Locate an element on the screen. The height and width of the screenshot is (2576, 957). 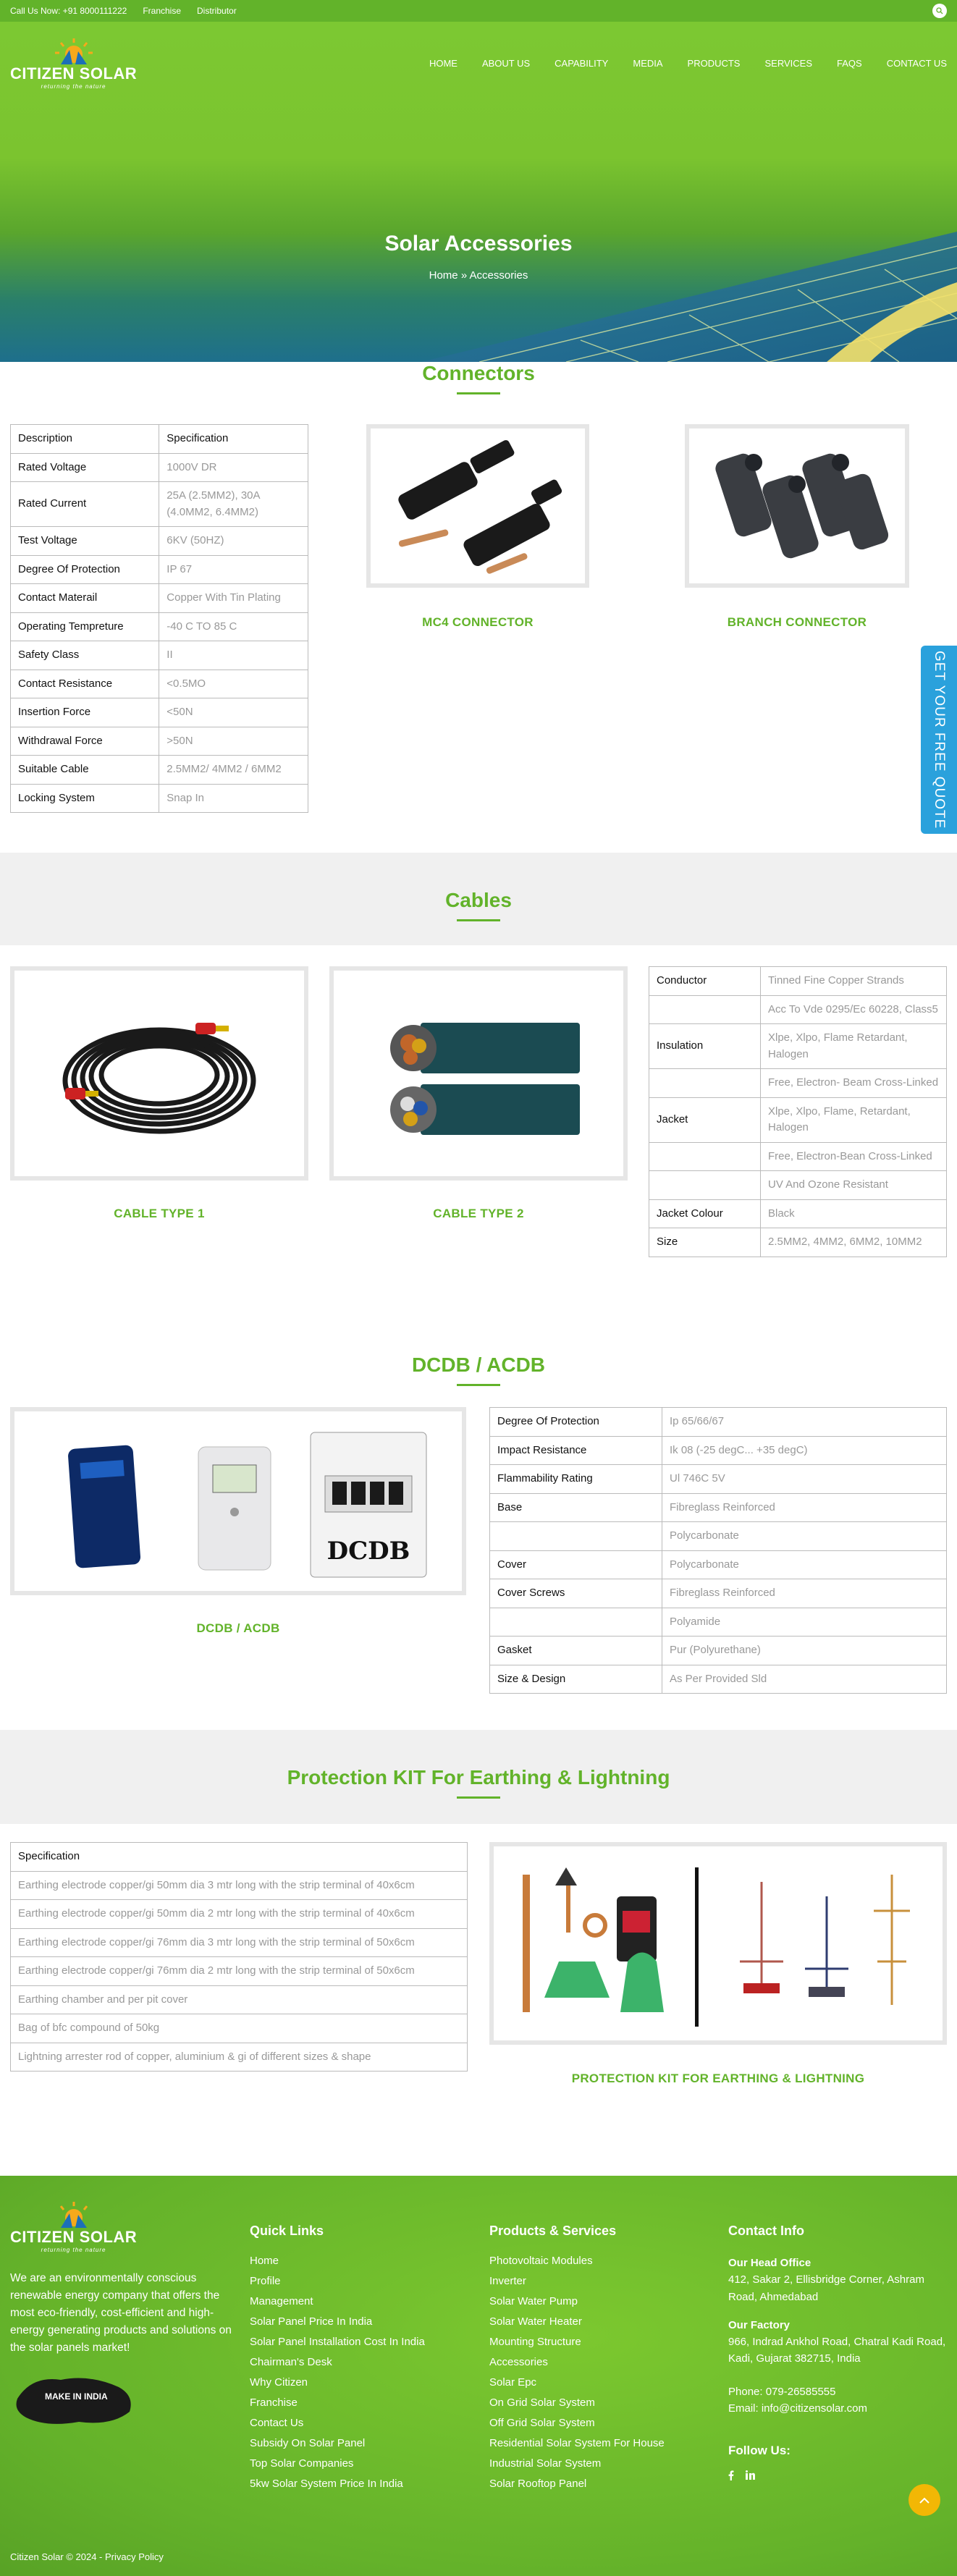
product-link: Photovoltaic Modules is located at coordinates (577, 2261).